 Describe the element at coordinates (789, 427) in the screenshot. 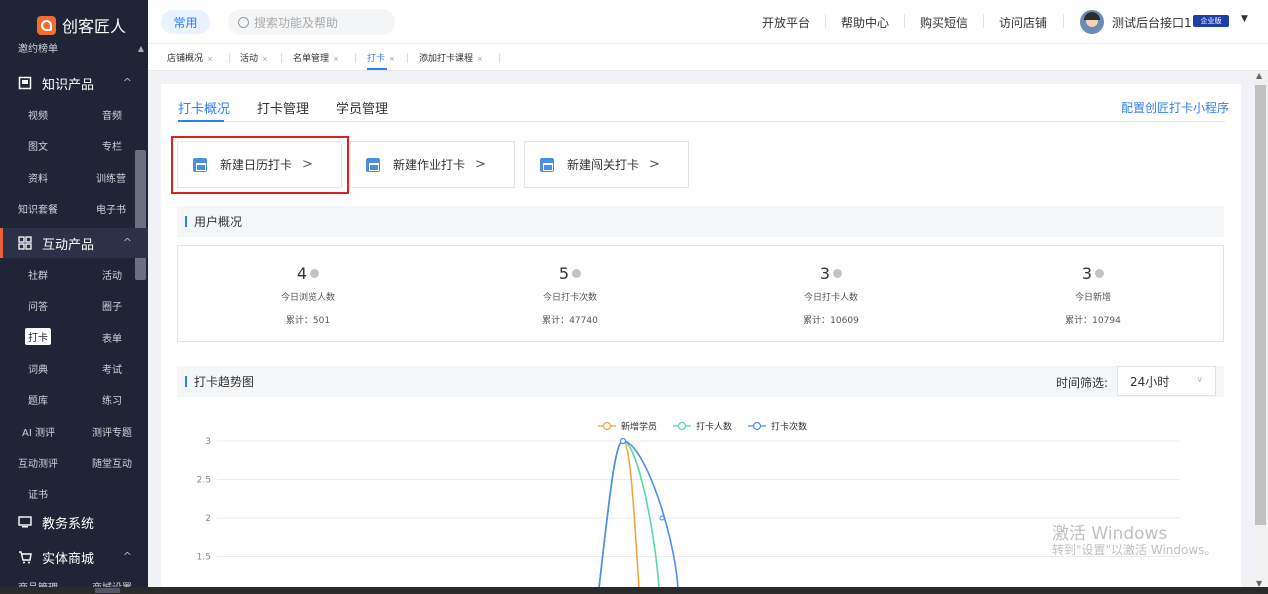

I see `legend-label: 打卡次数` at that location.